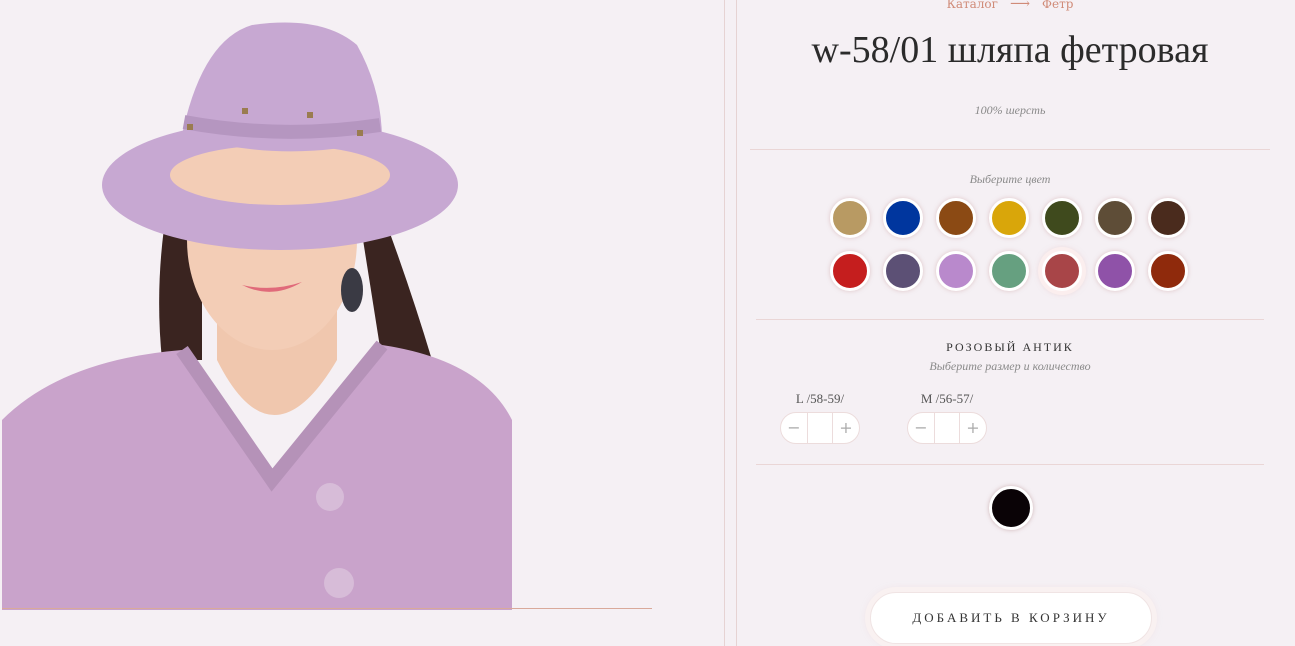 This screenshot has height=646, width=1295. Describe the element at coordinates (820, 398) in the screenshot. I see `size-label-l: L /58-59/` at that location.